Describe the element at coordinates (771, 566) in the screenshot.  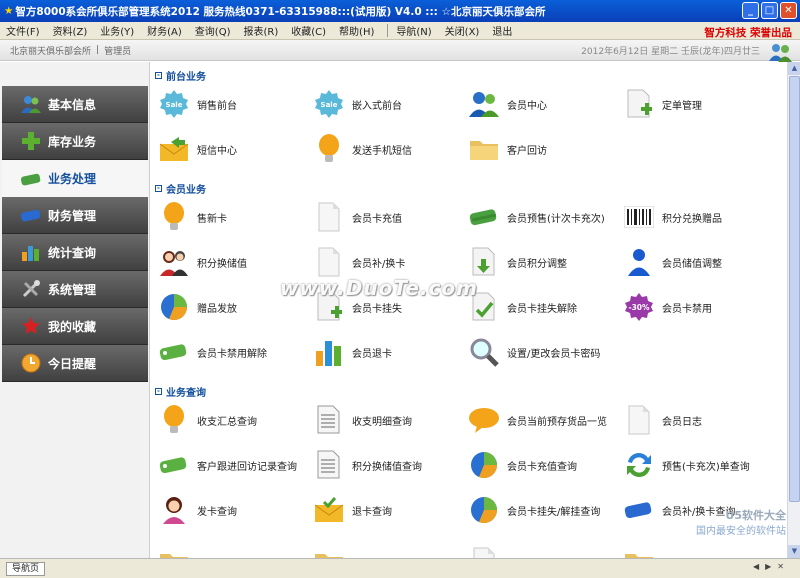
I see `tab-scroll-controls: ◀▶✕` at that location.